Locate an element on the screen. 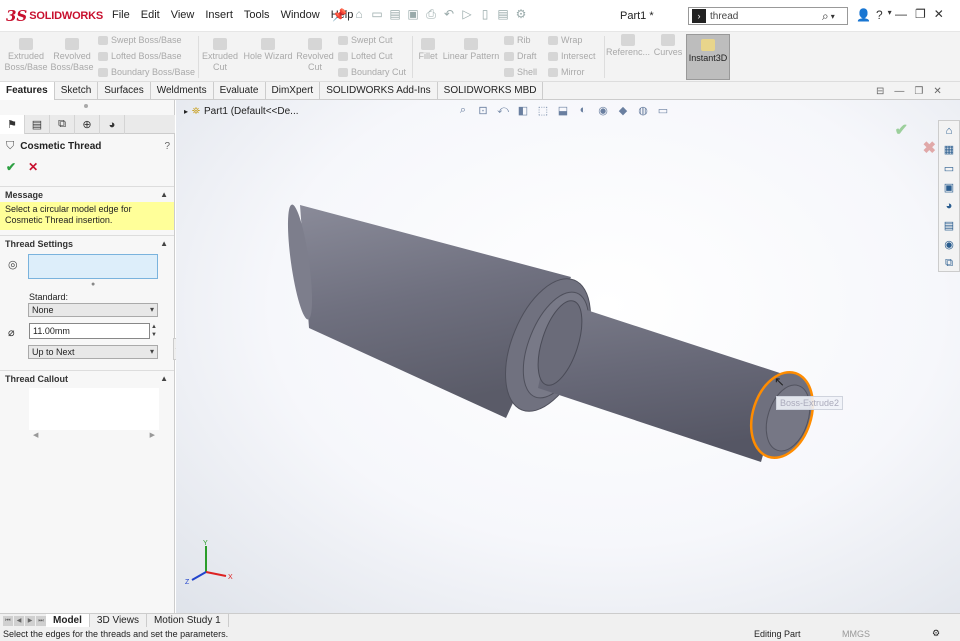  intersect-button: Intersect is located at coordinates (572, 56).